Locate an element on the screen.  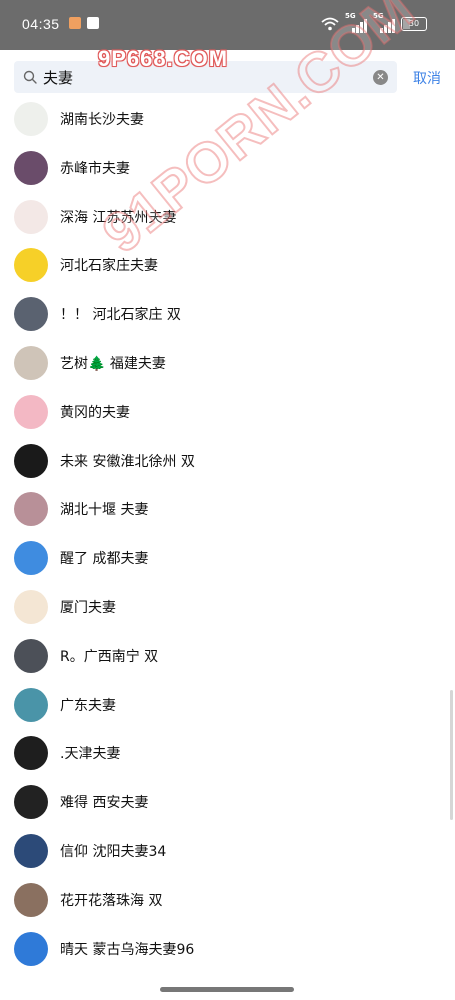
contact-row: ！！ 河北石家庄 双 is located at coordinates (227, 314).